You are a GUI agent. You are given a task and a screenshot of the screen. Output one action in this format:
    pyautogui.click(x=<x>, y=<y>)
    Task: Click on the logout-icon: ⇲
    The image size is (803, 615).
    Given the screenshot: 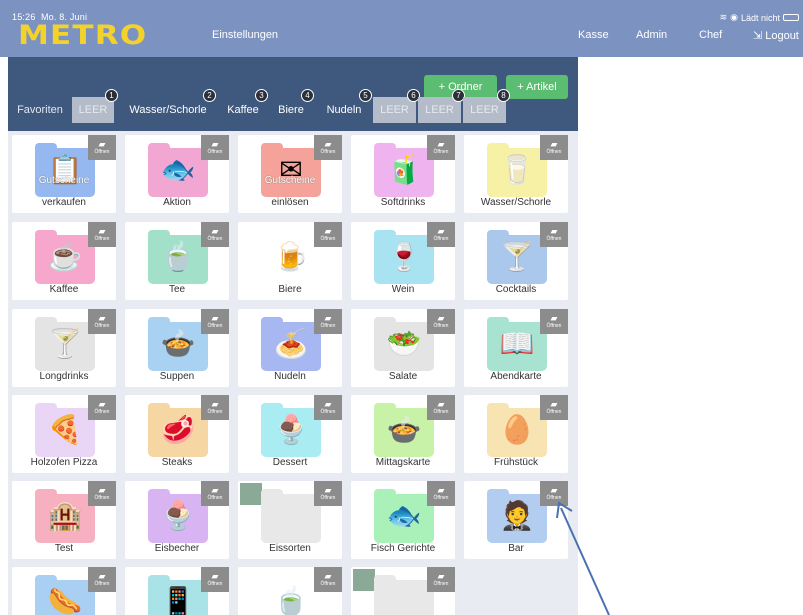 What is the action you would take?
    pyautogui.click(x=758, y=36)
    